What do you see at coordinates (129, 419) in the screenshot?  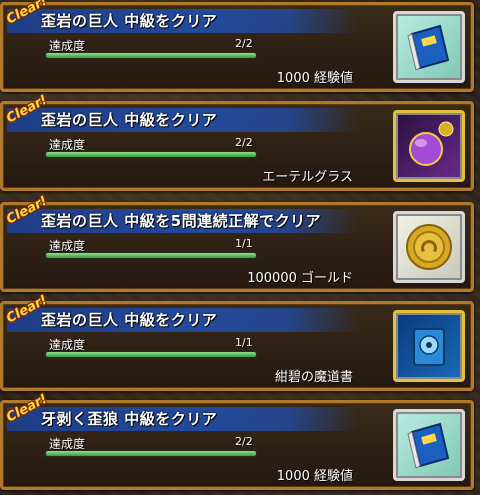 I see `mission-title: 牙剥く歪狼 中級をクリア` at bounding box center [129, 419].